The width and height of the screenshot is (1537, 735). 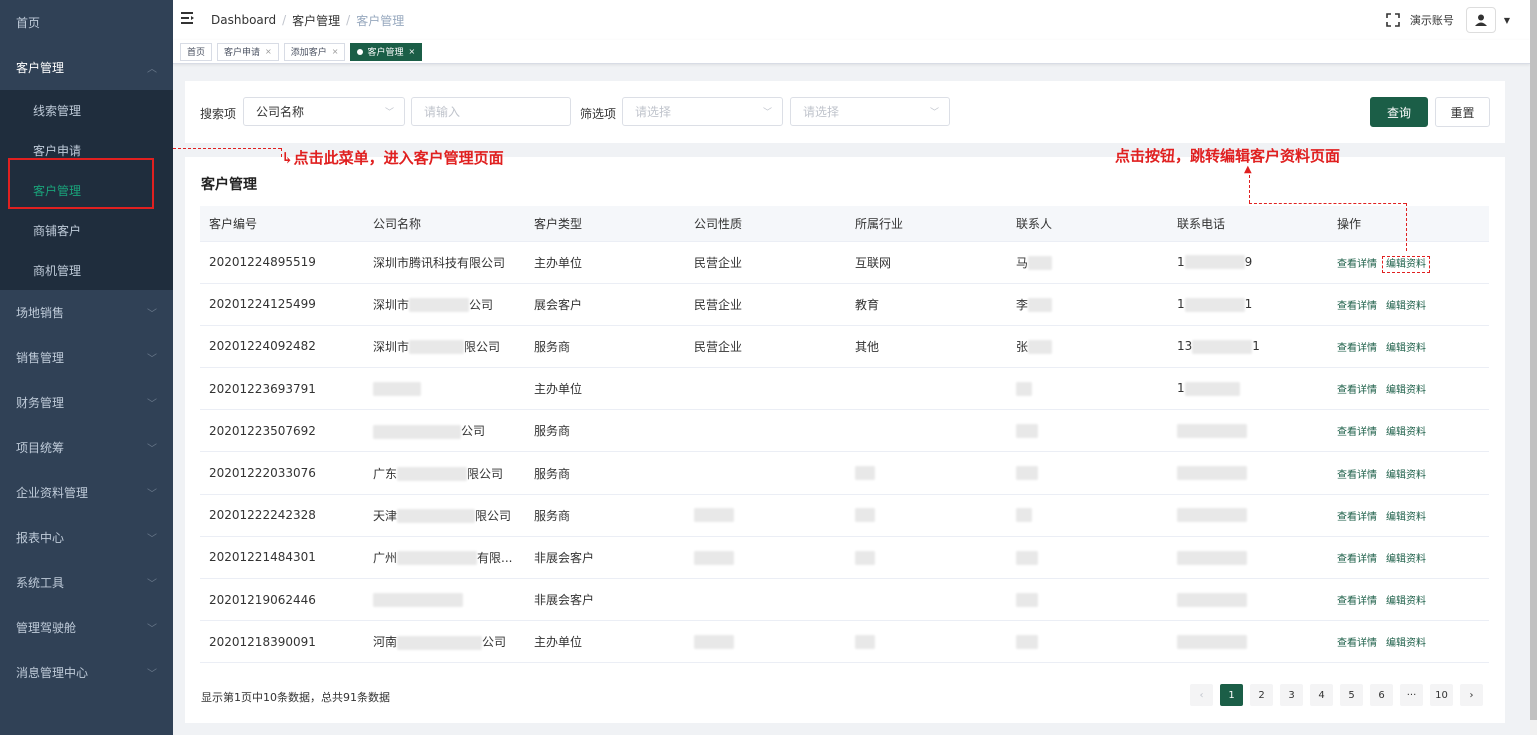 What do you see at coordinates (86, 22) in the screenshot?
I see `sidebar-item-home: 首页` at bounding box center [86, 22].